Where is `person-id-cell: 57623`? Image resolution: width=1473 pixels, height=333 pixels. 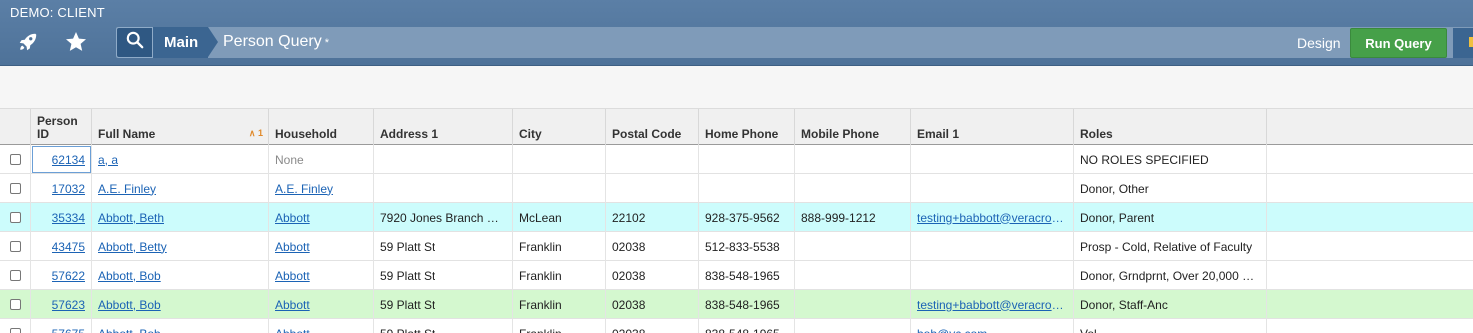 person-id-cell: 57623 is located at coordinates (61, 304).